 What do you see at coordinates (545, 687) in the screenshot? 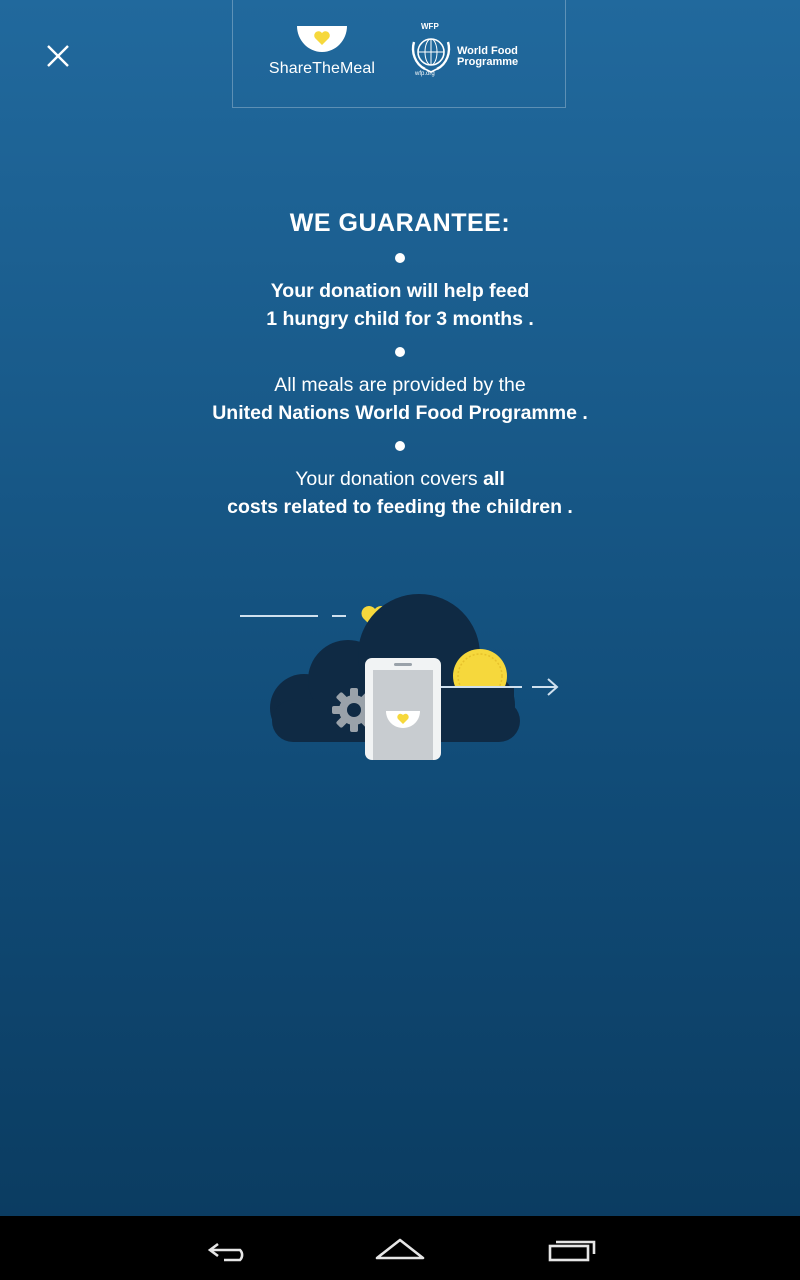
I see `arrow-right-icon` at bounding box center [545, 687].